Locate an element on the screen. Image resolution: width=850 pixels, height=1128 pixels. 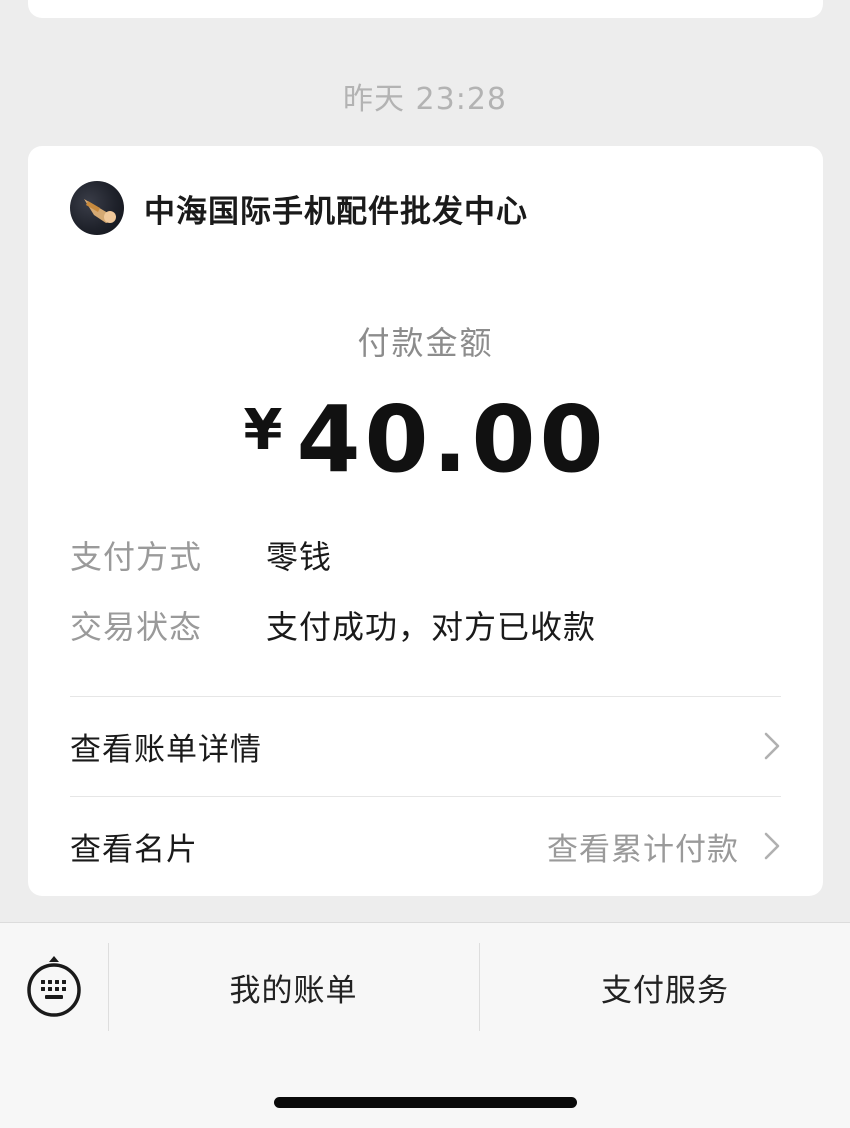
payment-method-row: 支付方式 零钱 is located at coordinates (201, 555).